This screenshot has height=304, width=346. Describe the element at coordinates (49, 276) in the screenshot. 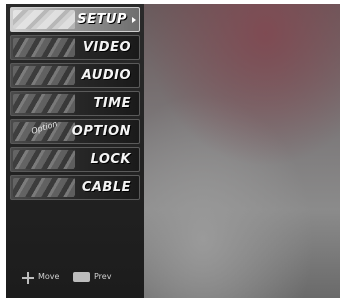

I see `footer-move-label: Move` at that location.